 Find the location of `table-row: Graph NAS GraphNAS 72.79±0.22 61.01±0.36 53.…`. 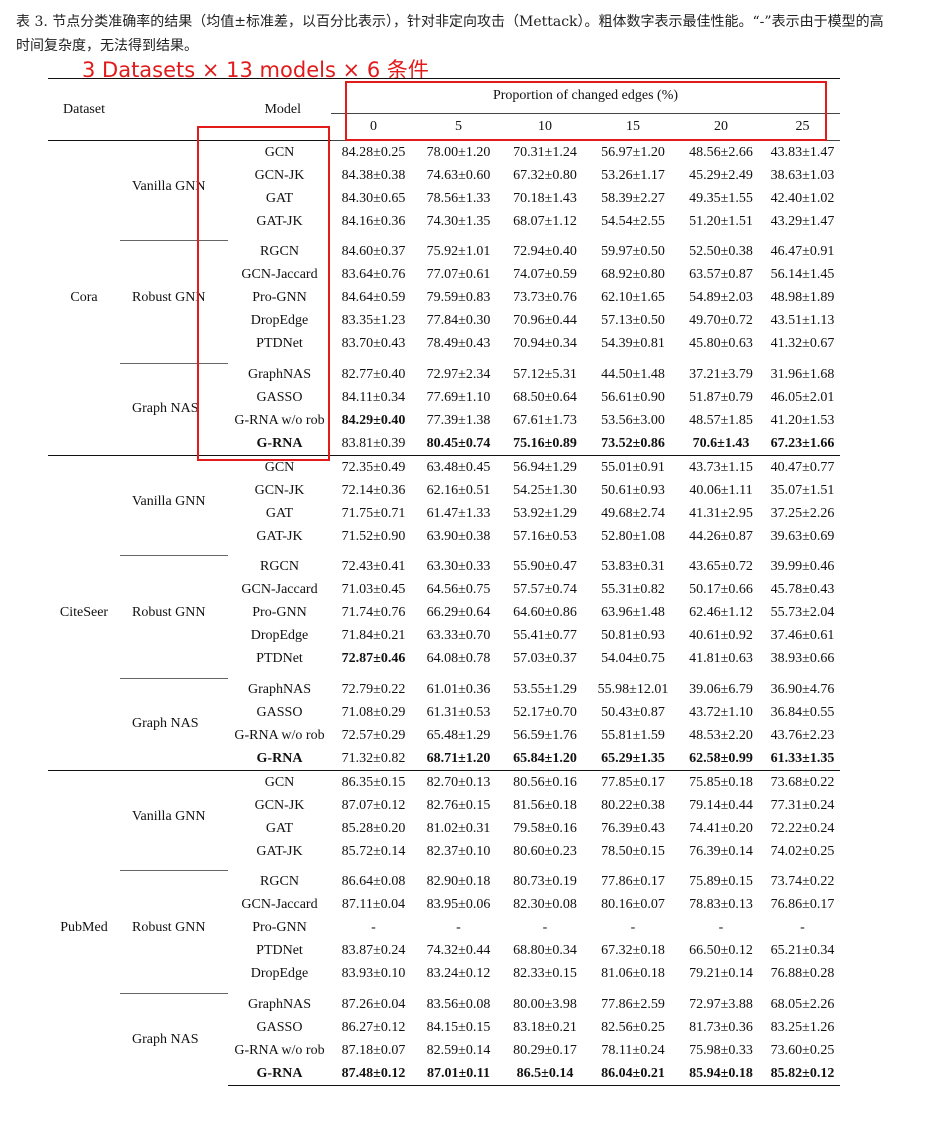

table-row: Graph NAS GraphNAS 72.79±0.22 61.01±0.36 53.… is located at coordinates (444, 724).